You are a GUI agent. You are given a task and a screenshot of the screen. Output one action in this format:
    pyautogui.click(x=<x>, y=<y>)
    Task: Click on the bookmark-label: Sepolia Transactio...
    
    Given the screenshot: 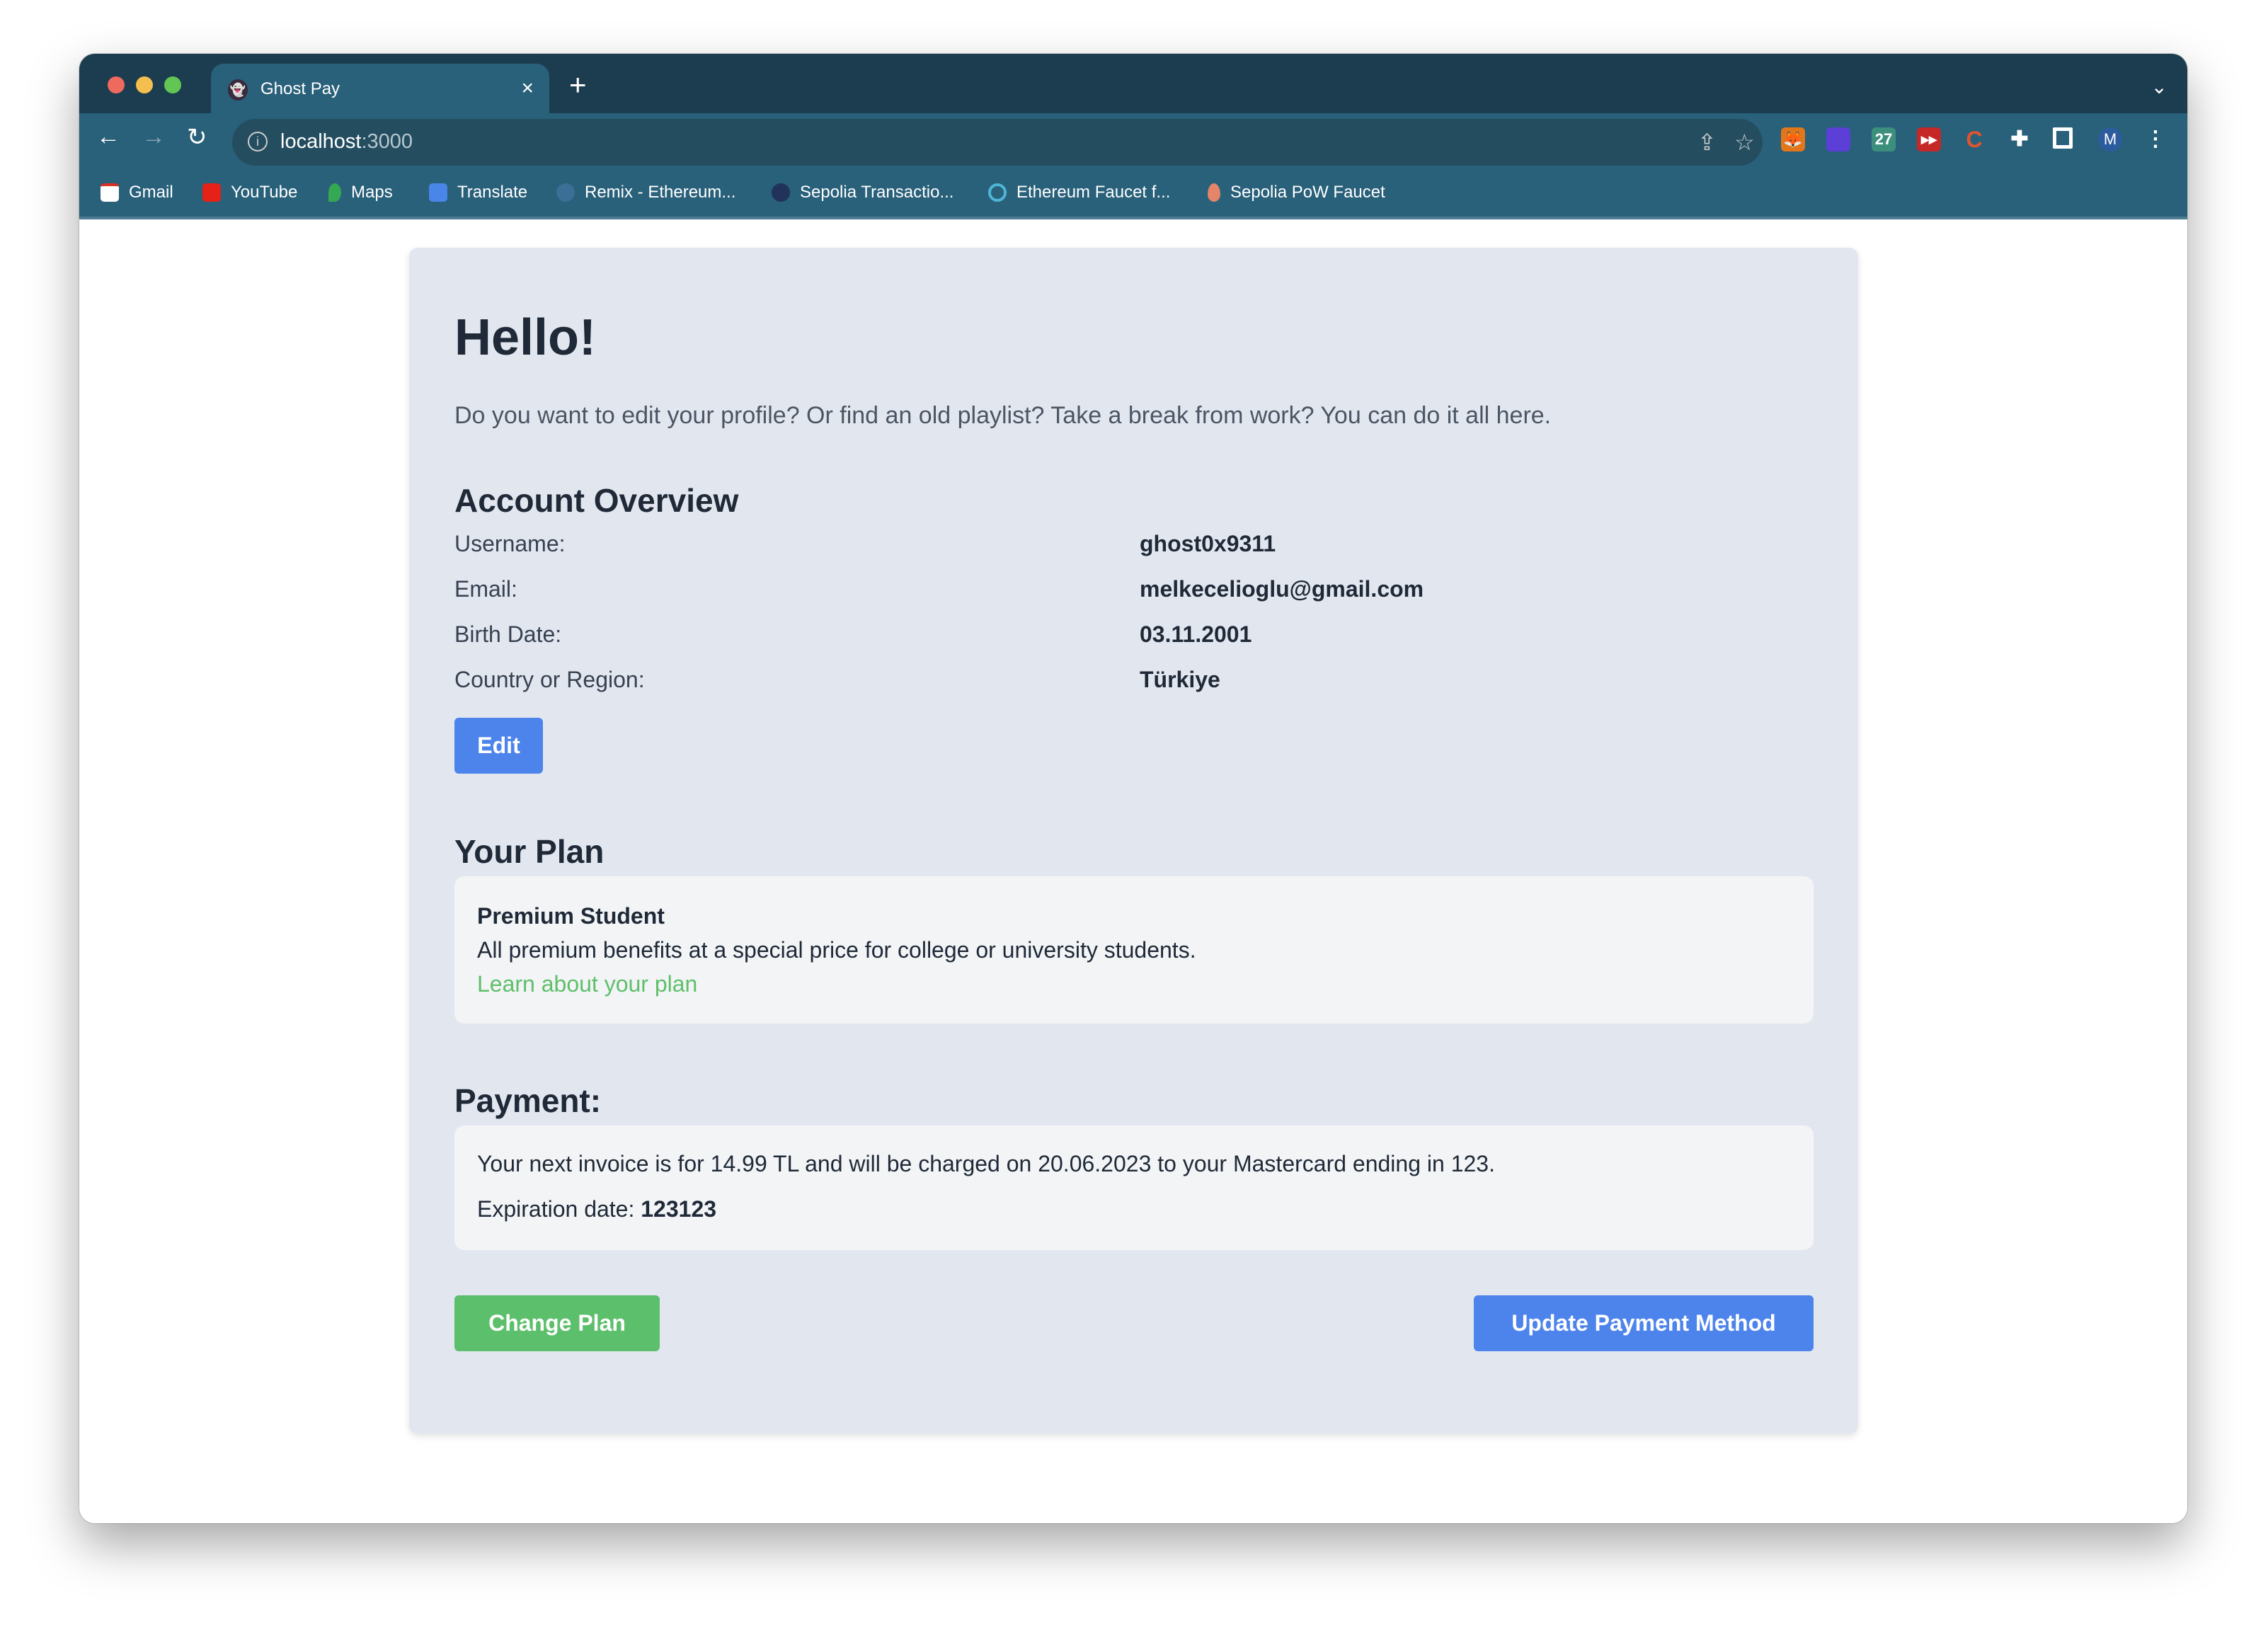 What is the action you would take?
    pyautogui.click(x=877, y=192)
    